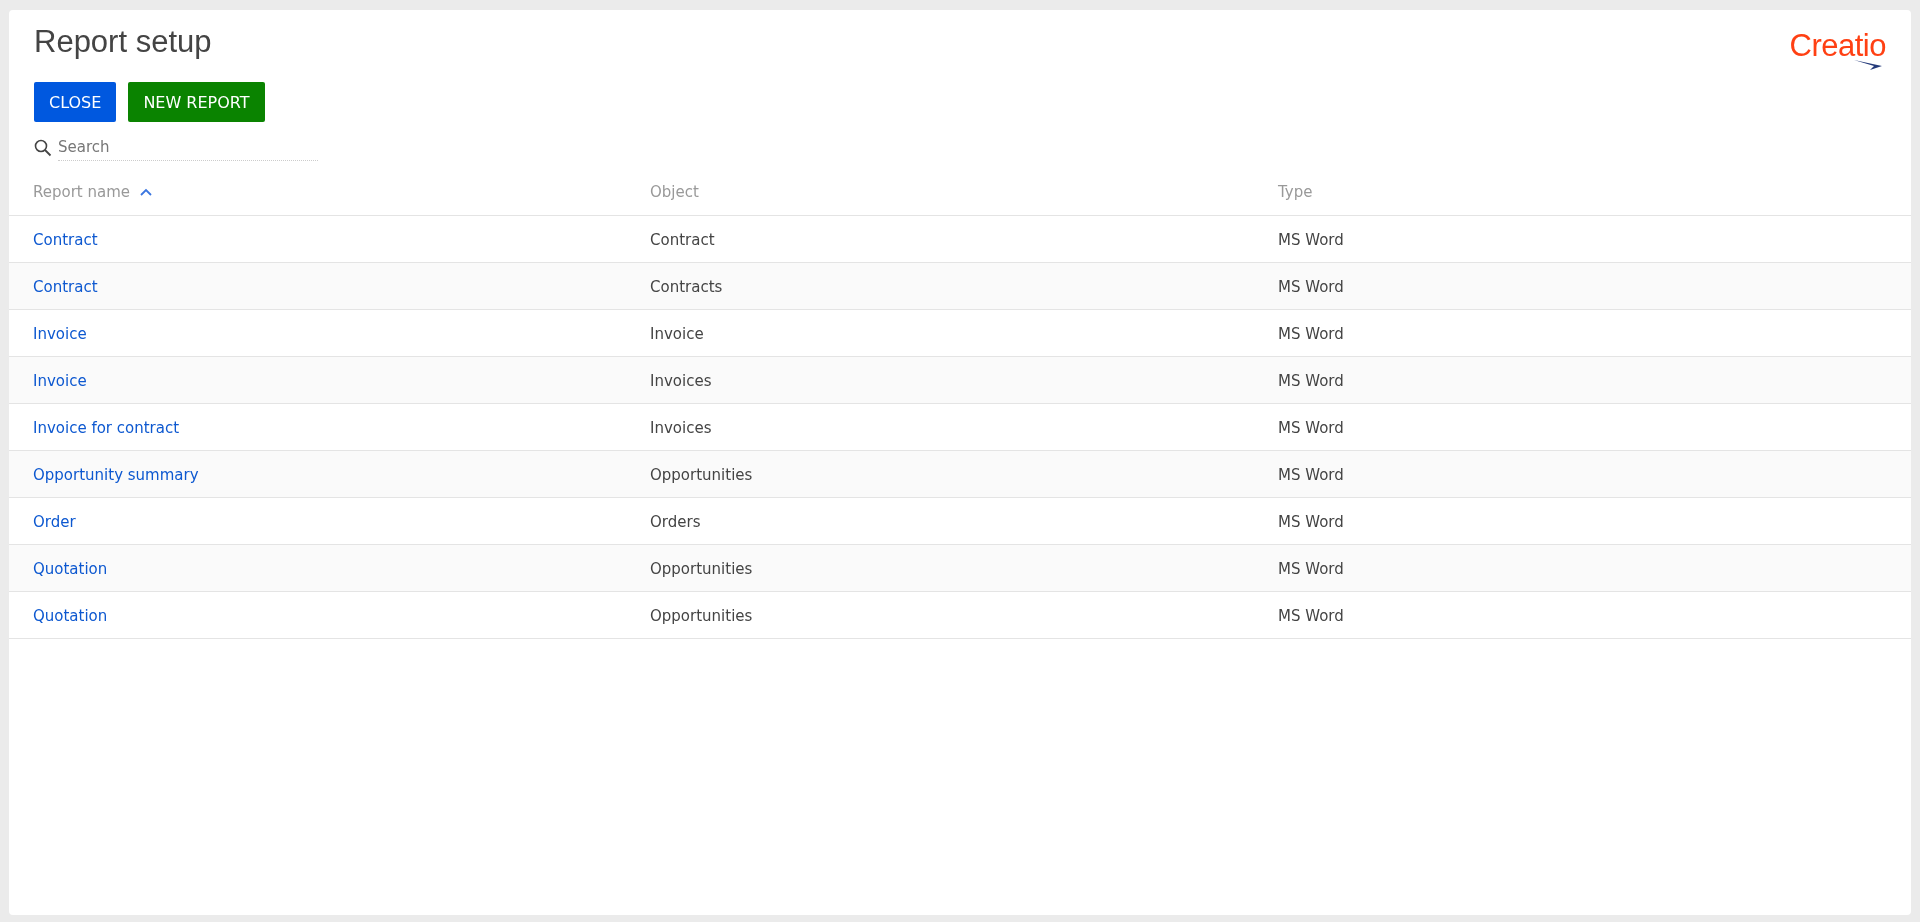 The width and height of the screenshot is (1920, 922). What do you see at coordinates (54, 521) in the screenshot?
I see `report-link: Order` at bounding box center [54, 521].